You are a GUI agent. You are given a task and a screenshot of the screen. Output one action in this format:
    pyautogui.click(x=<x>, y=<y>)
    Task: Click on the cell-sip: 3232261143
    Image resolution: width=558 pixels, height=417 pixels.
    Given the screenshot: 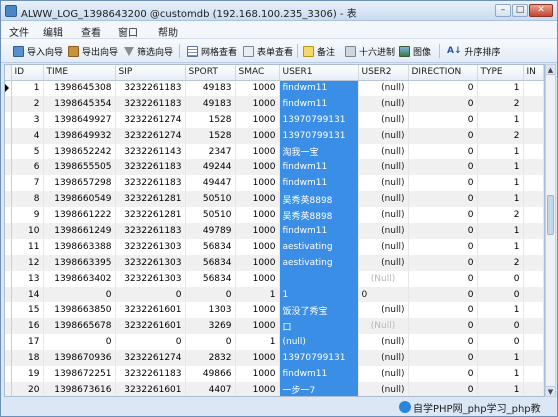 What is the action you would take?
    pyautogui.click(x=150, y=151)
    